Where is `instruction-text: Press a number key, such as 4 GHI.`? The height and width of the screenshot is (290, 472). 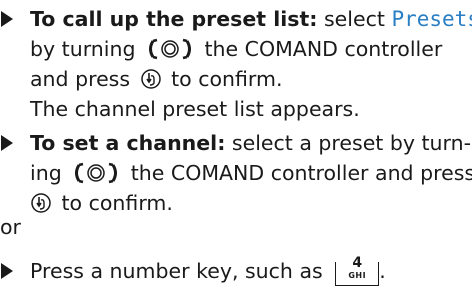 instruction-text: Press a number key, such as 4 GHI. is located at coordinates (250, 270).